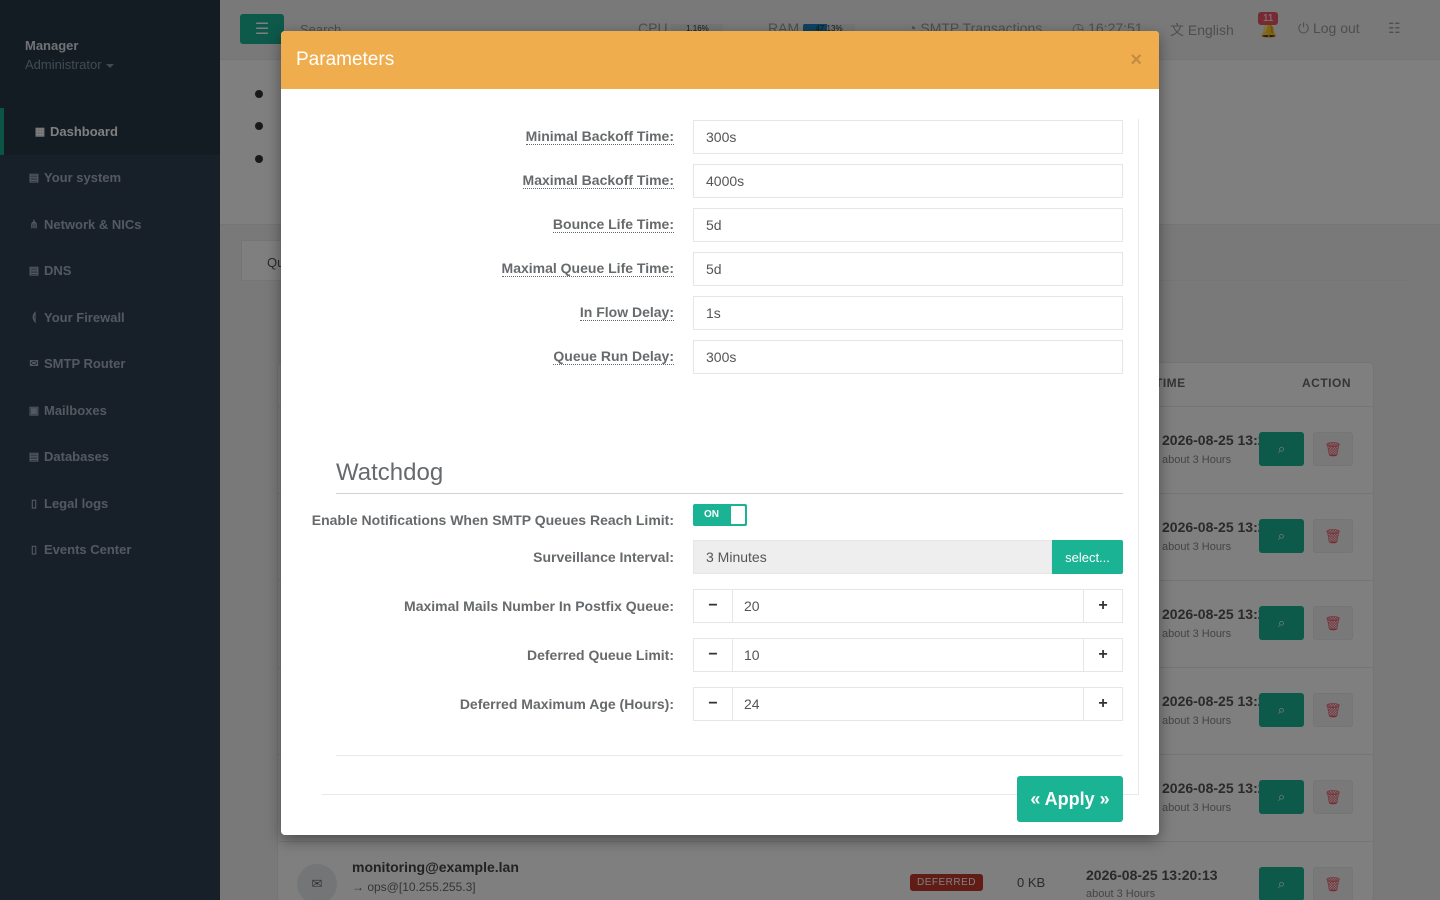 The width and height of the screenshot is (1440, 900). I want to click on deferred-limit-input: 10, so click(908, 655).